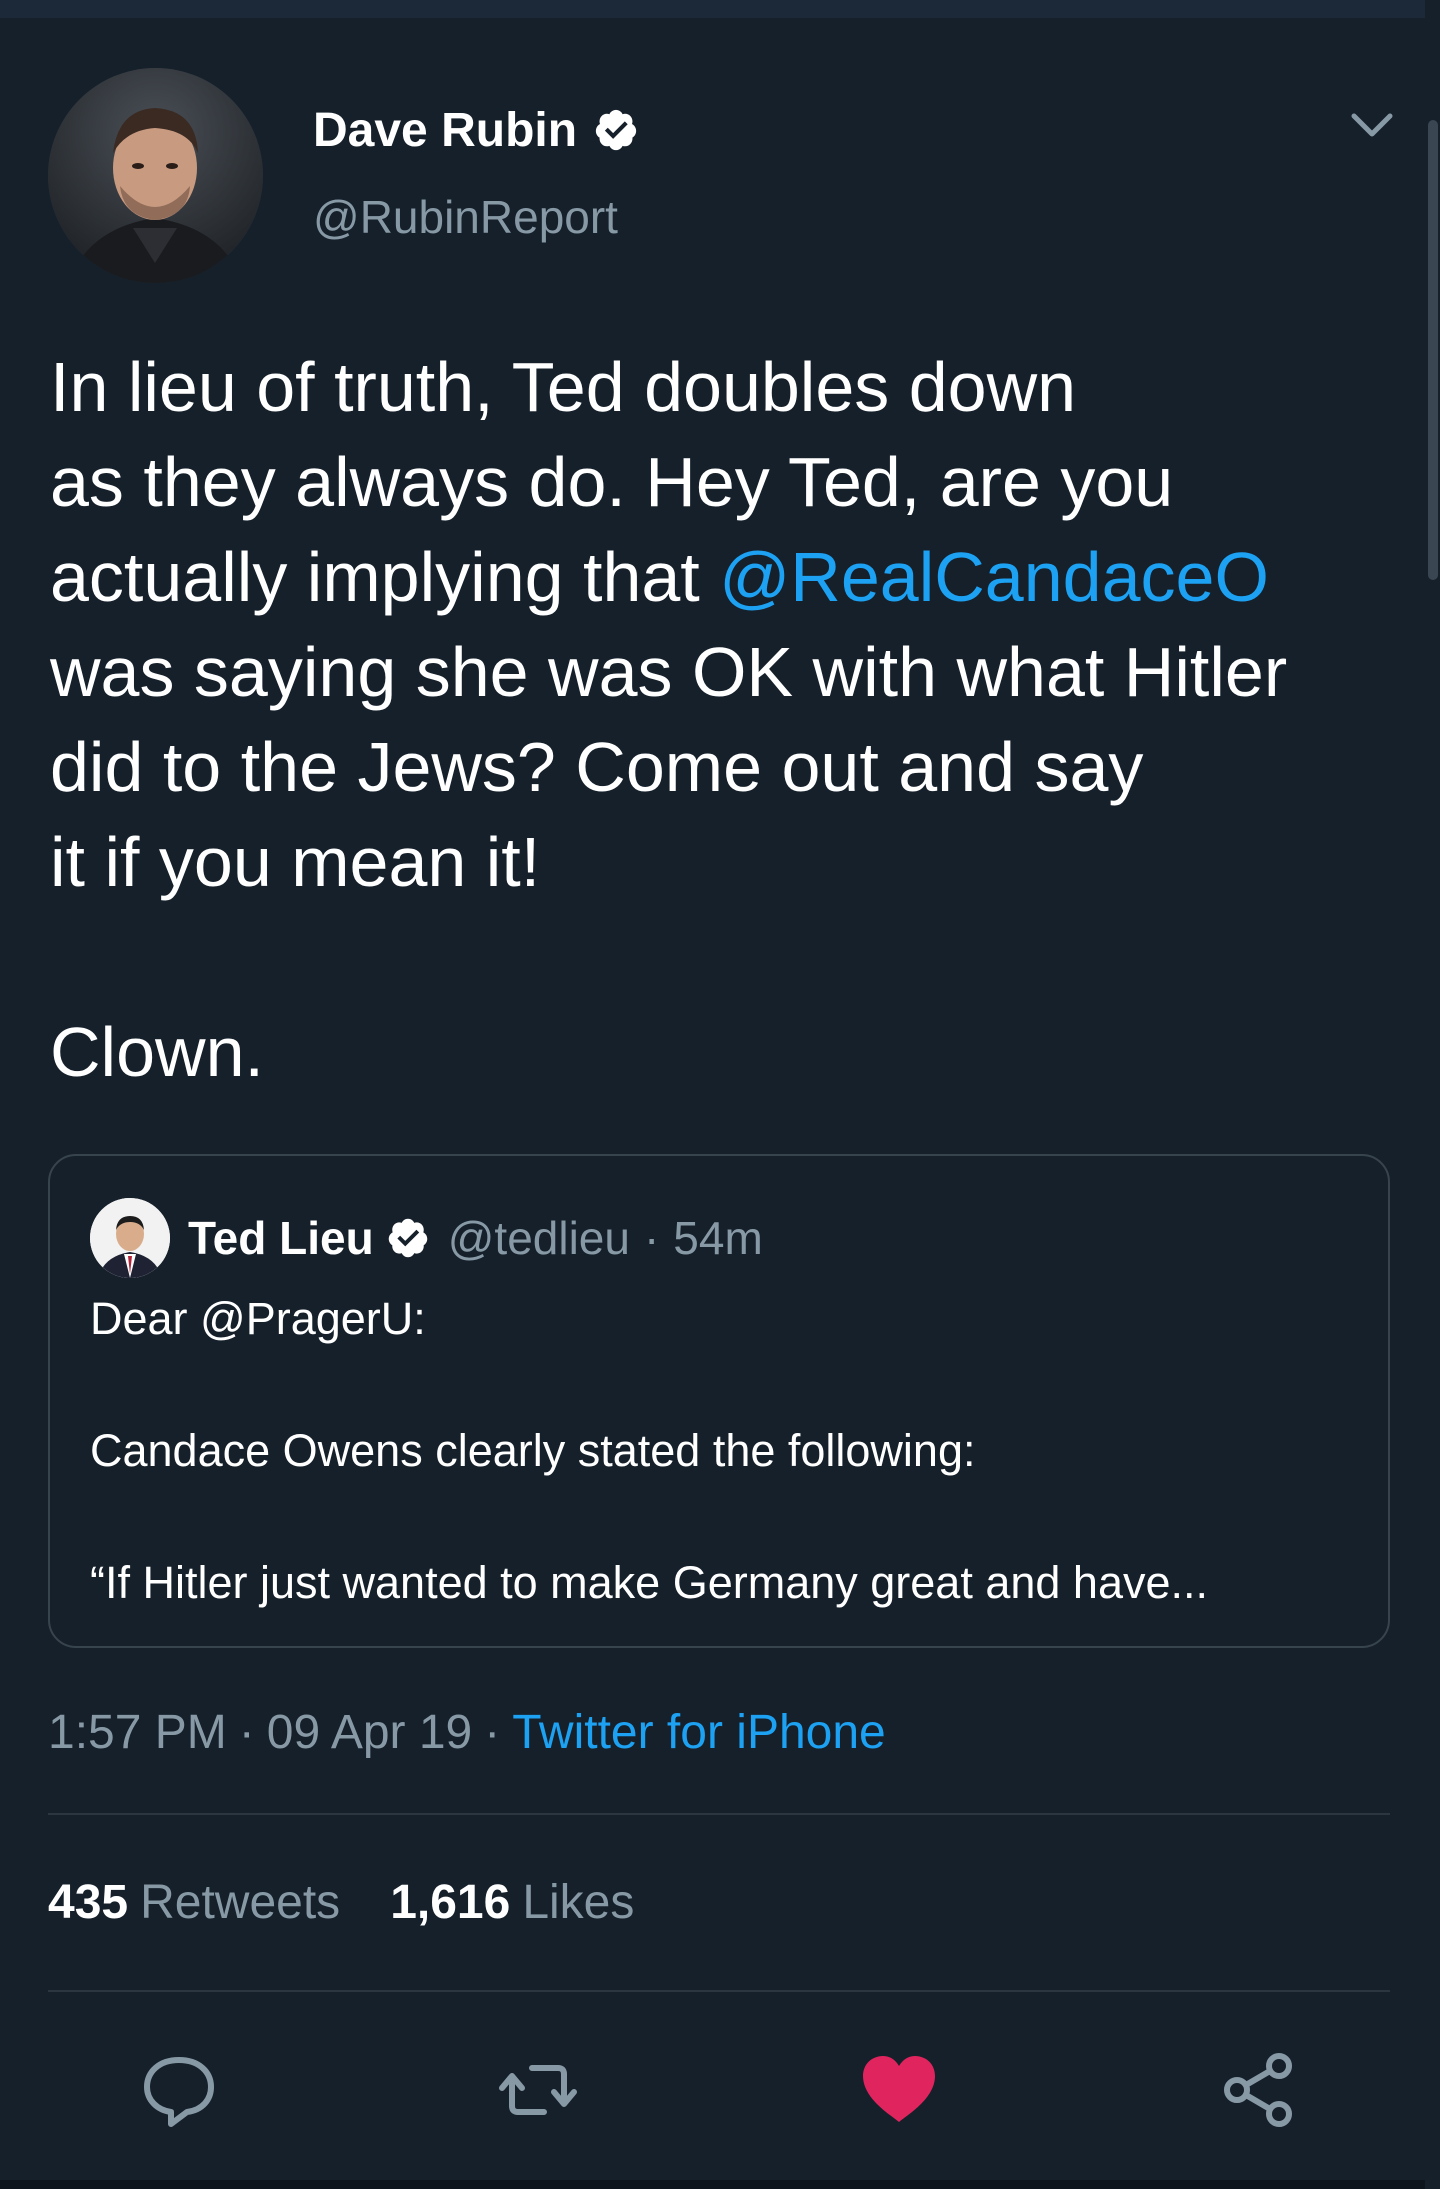 This screenshot has width=1440, height=2189. What do you see at coordinates (179, 2090) in the screenshot?
I see `reply-icon` at bounding box center [179, 2090].